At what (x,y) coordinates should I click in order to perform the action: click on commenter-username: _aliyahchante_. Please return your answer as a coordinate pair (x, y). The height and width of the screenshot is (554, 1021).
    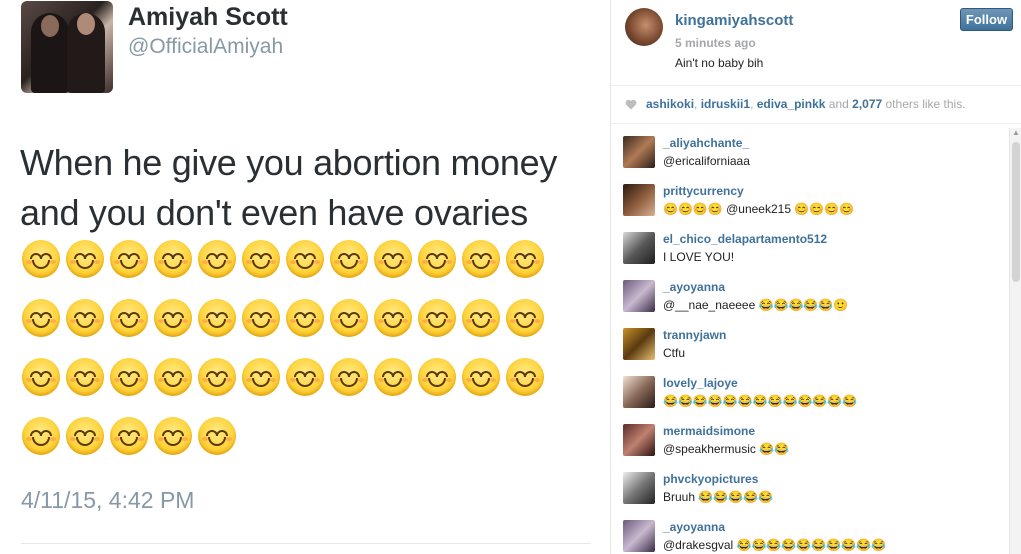
    Looking at the image, I should click on (706, 143).